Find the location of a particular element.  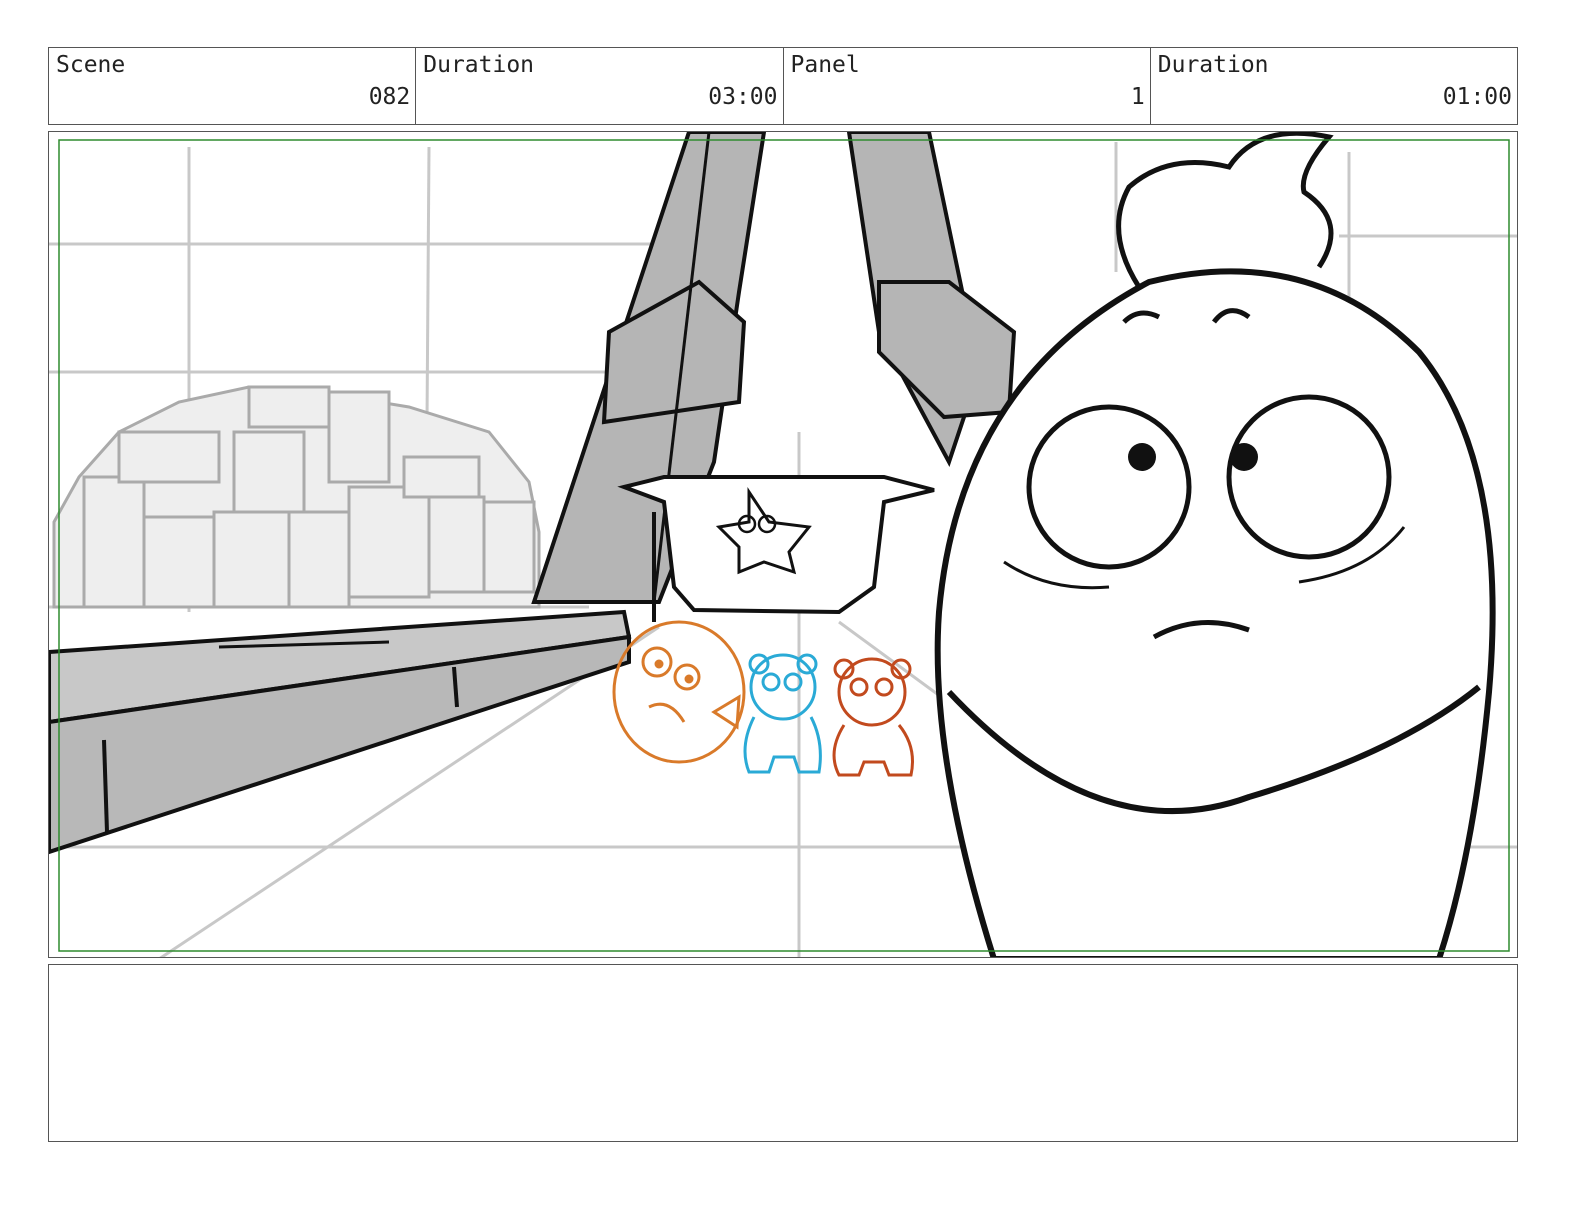

scene-value: 082 is located at coordinates (389, 97).